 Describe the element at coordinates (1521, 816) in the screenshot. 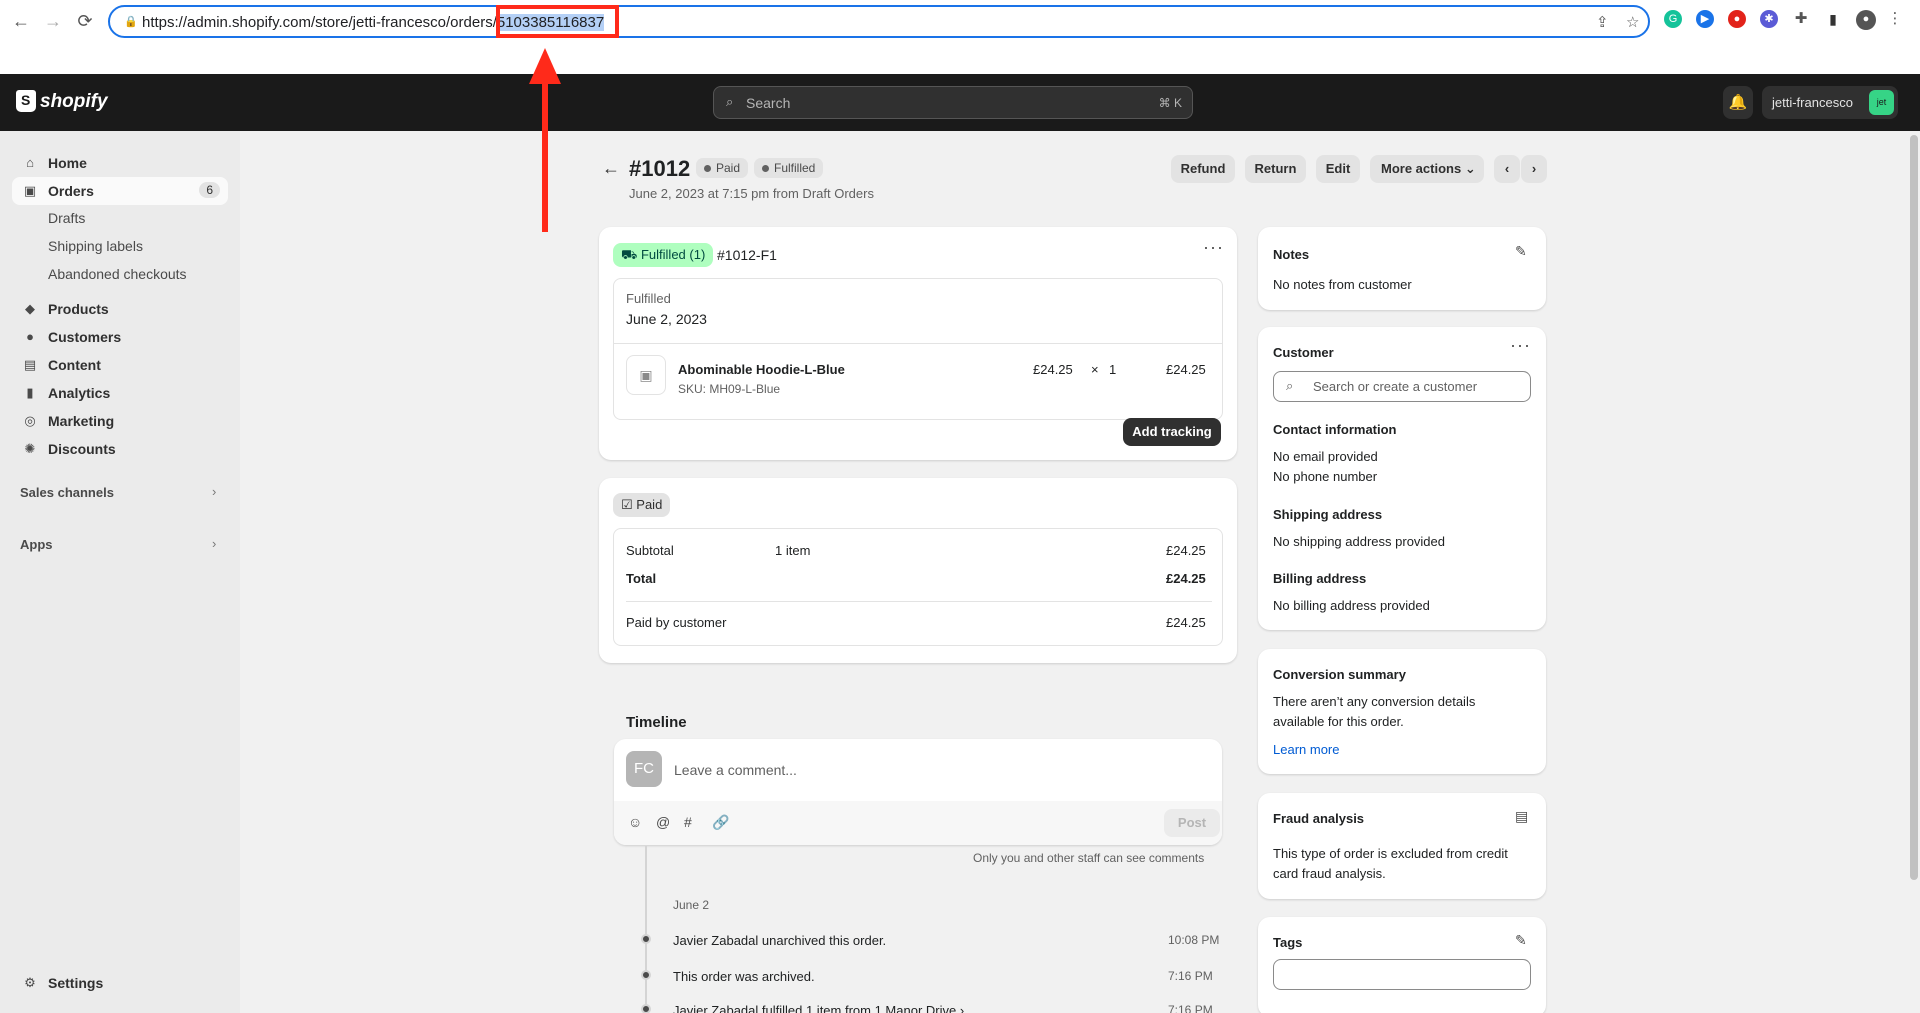

I see `report-list-icon: ▤` at that location.